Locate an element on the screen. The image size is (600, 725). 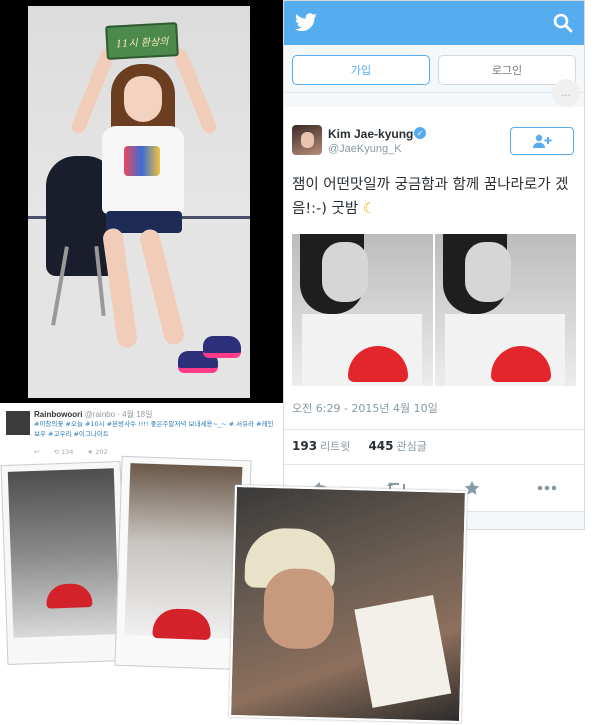
polaroid-photo is located at coordinates (64, 563).